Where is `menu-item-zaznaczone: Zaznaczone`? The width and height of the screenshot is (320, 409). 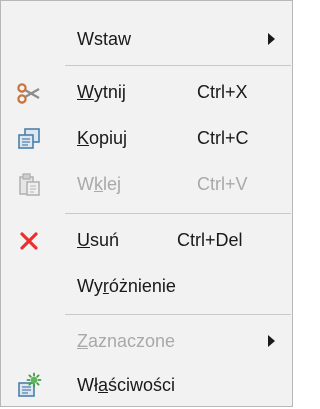 menu-item-zaznaczone: Zaznaczone is located at coordinates (146, 342).